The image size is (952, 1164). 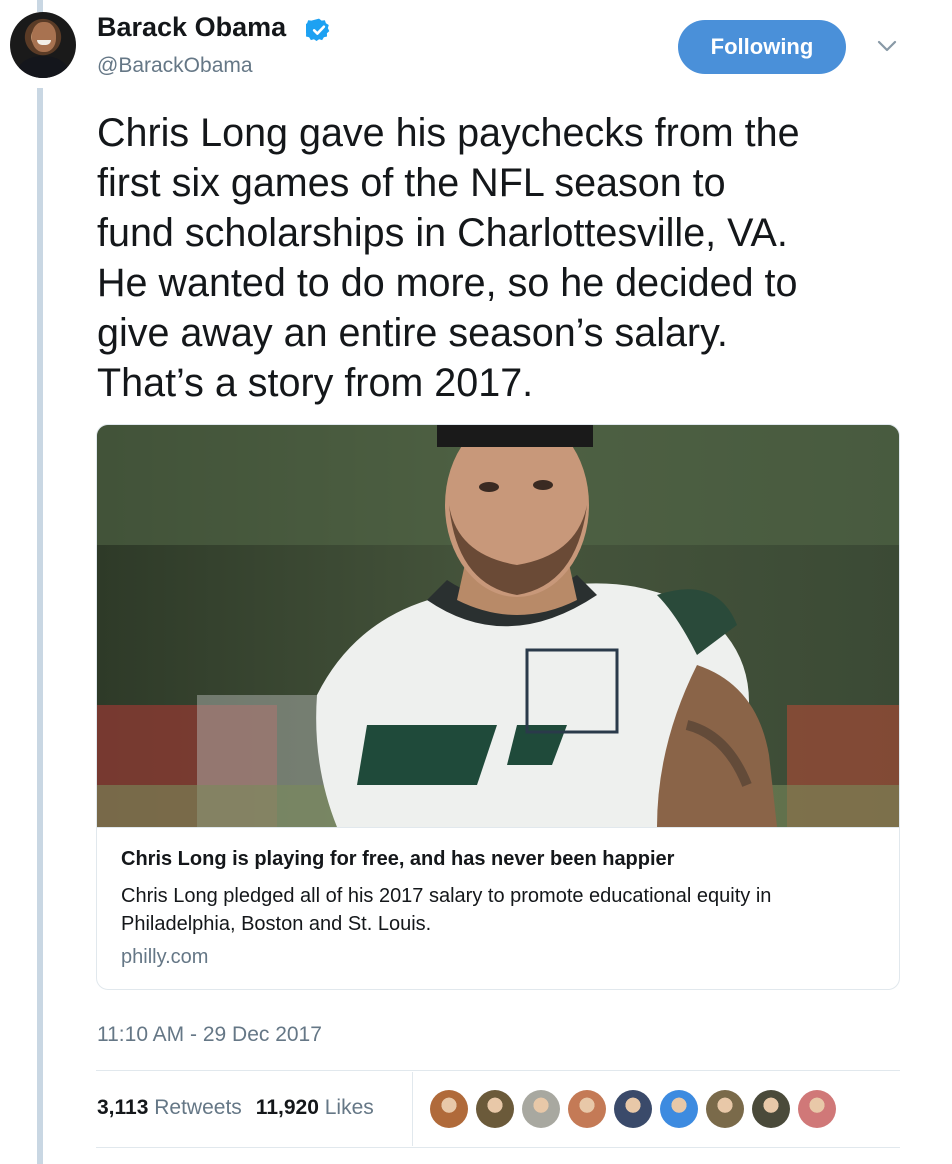 I want to click on likes-count: 11,920, so click(x=287, y=1107).